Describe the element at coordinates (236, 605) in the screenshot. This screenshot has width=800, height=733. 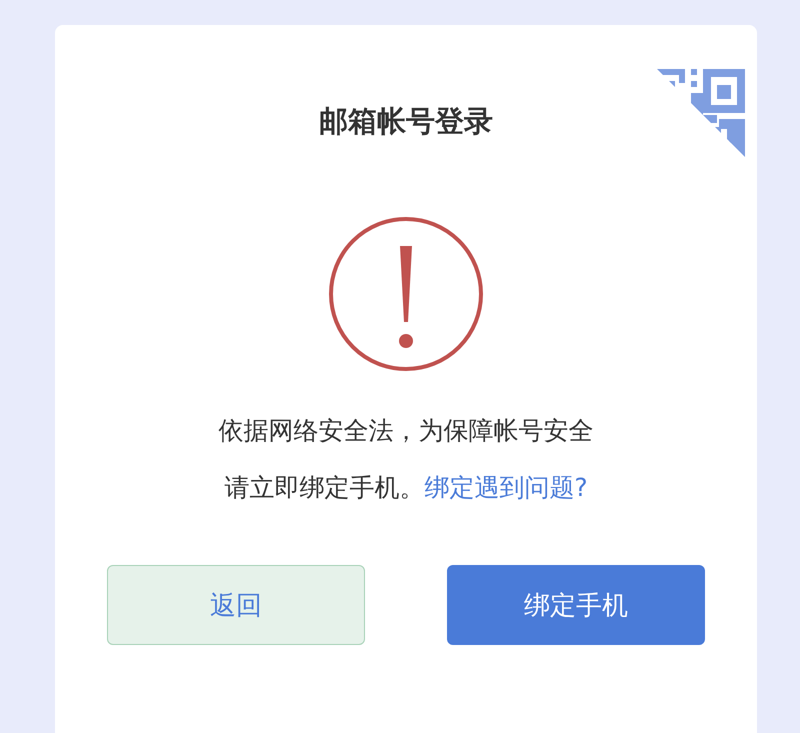
I see `back-button: 返回` at that location.